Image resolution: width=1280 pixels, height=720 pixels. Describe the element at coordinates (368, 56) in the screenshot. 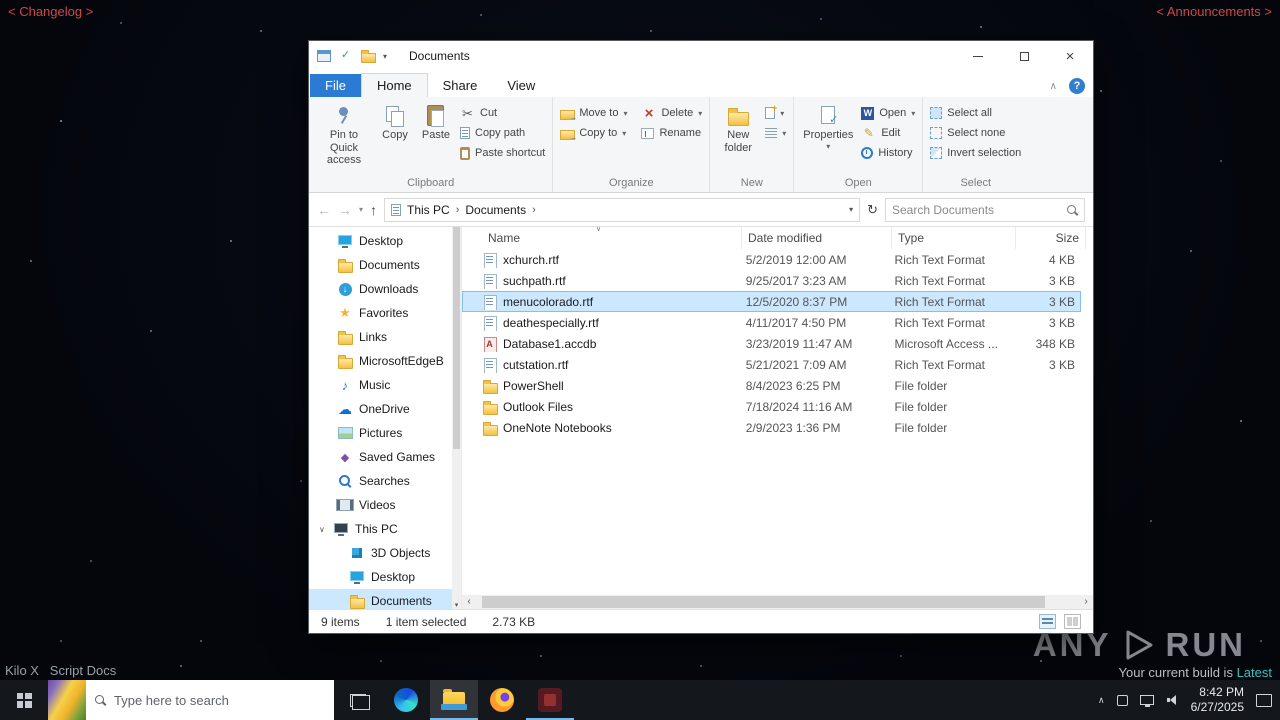

I see `qat-new-folder-icon` at that location.